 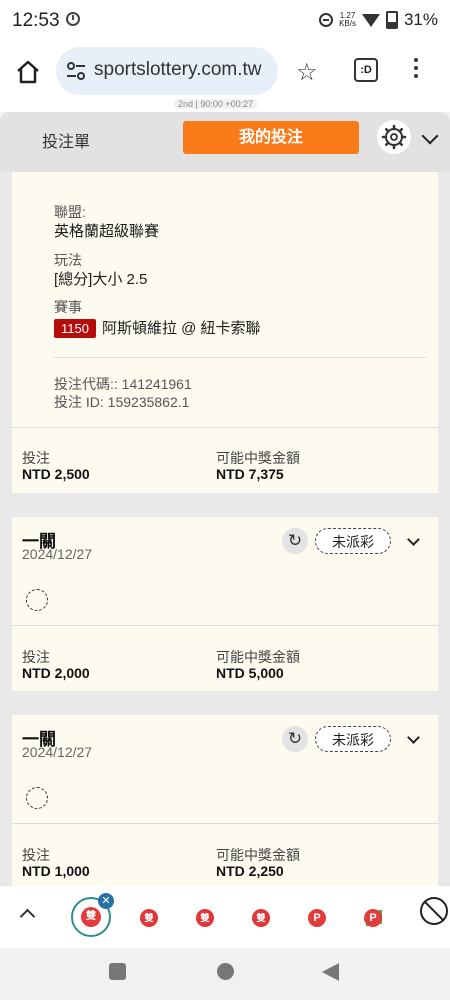 What do you see at coordinates (391, 20) in the screenshot?
I see `battery-icon` at bounding box center [391, 20].